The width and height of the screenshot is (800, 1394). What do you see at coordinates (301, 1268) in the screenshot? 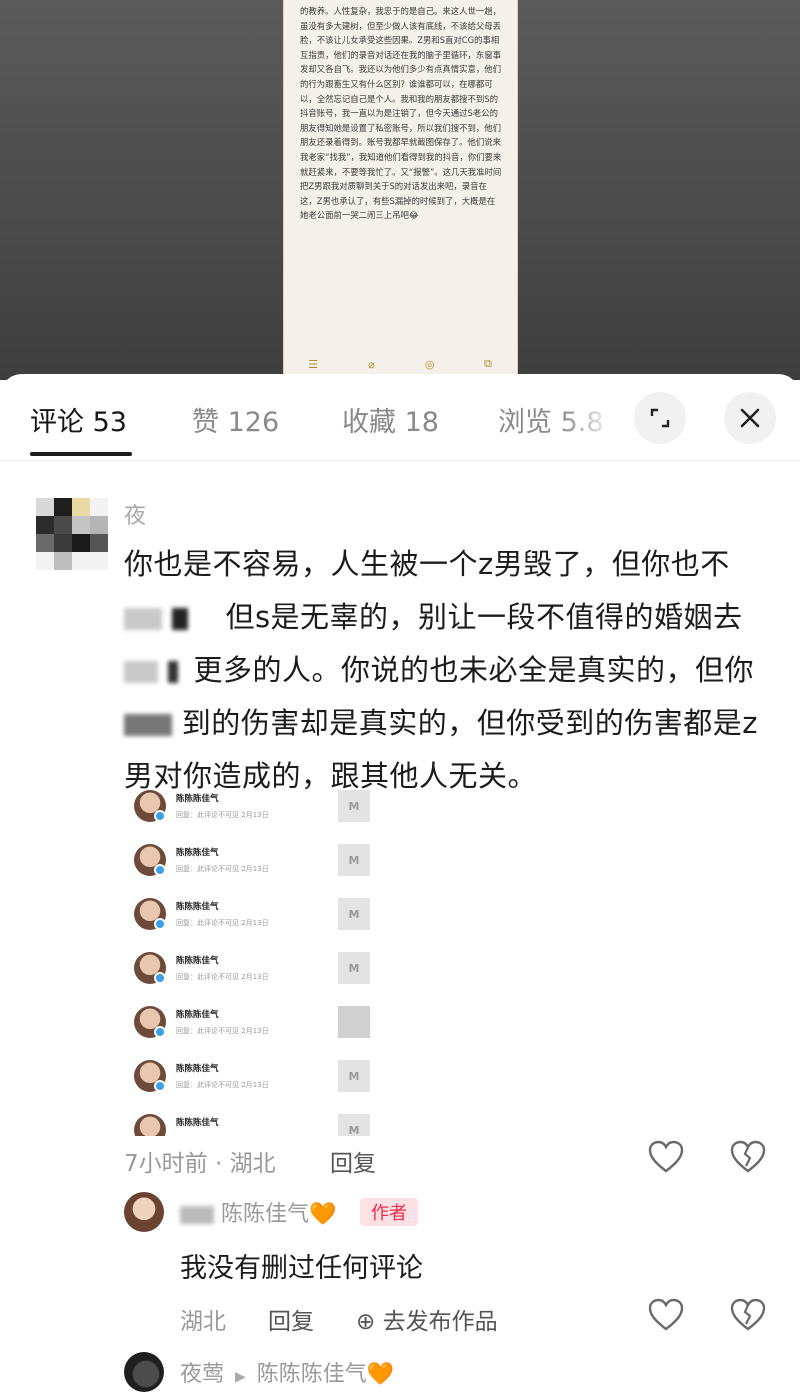
I see `reply-text: 我没有删过任何评论` at bounding box center [301, 1268].